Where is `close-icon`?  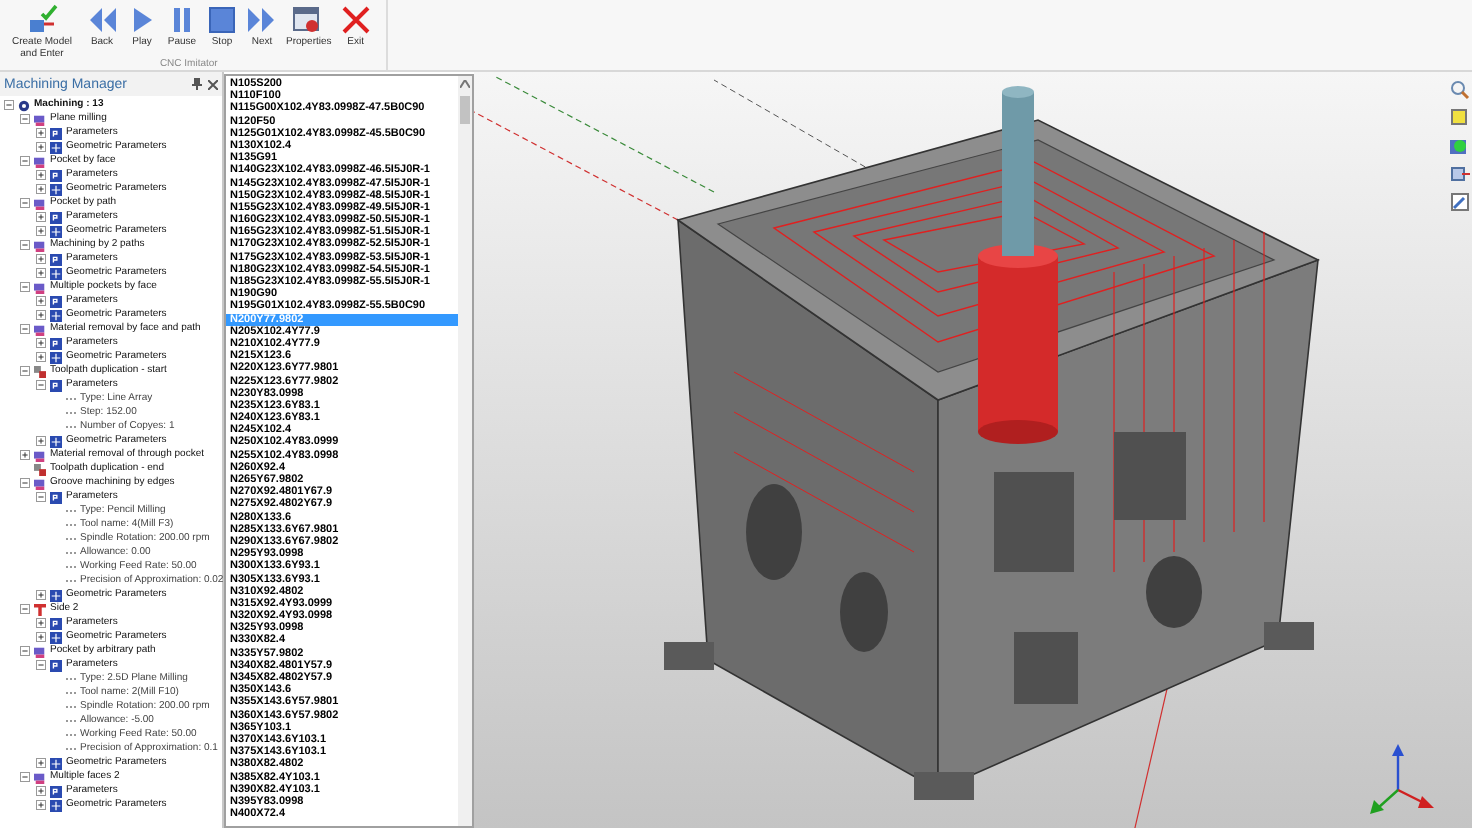 close-icon is located at coordinates (213, 84).